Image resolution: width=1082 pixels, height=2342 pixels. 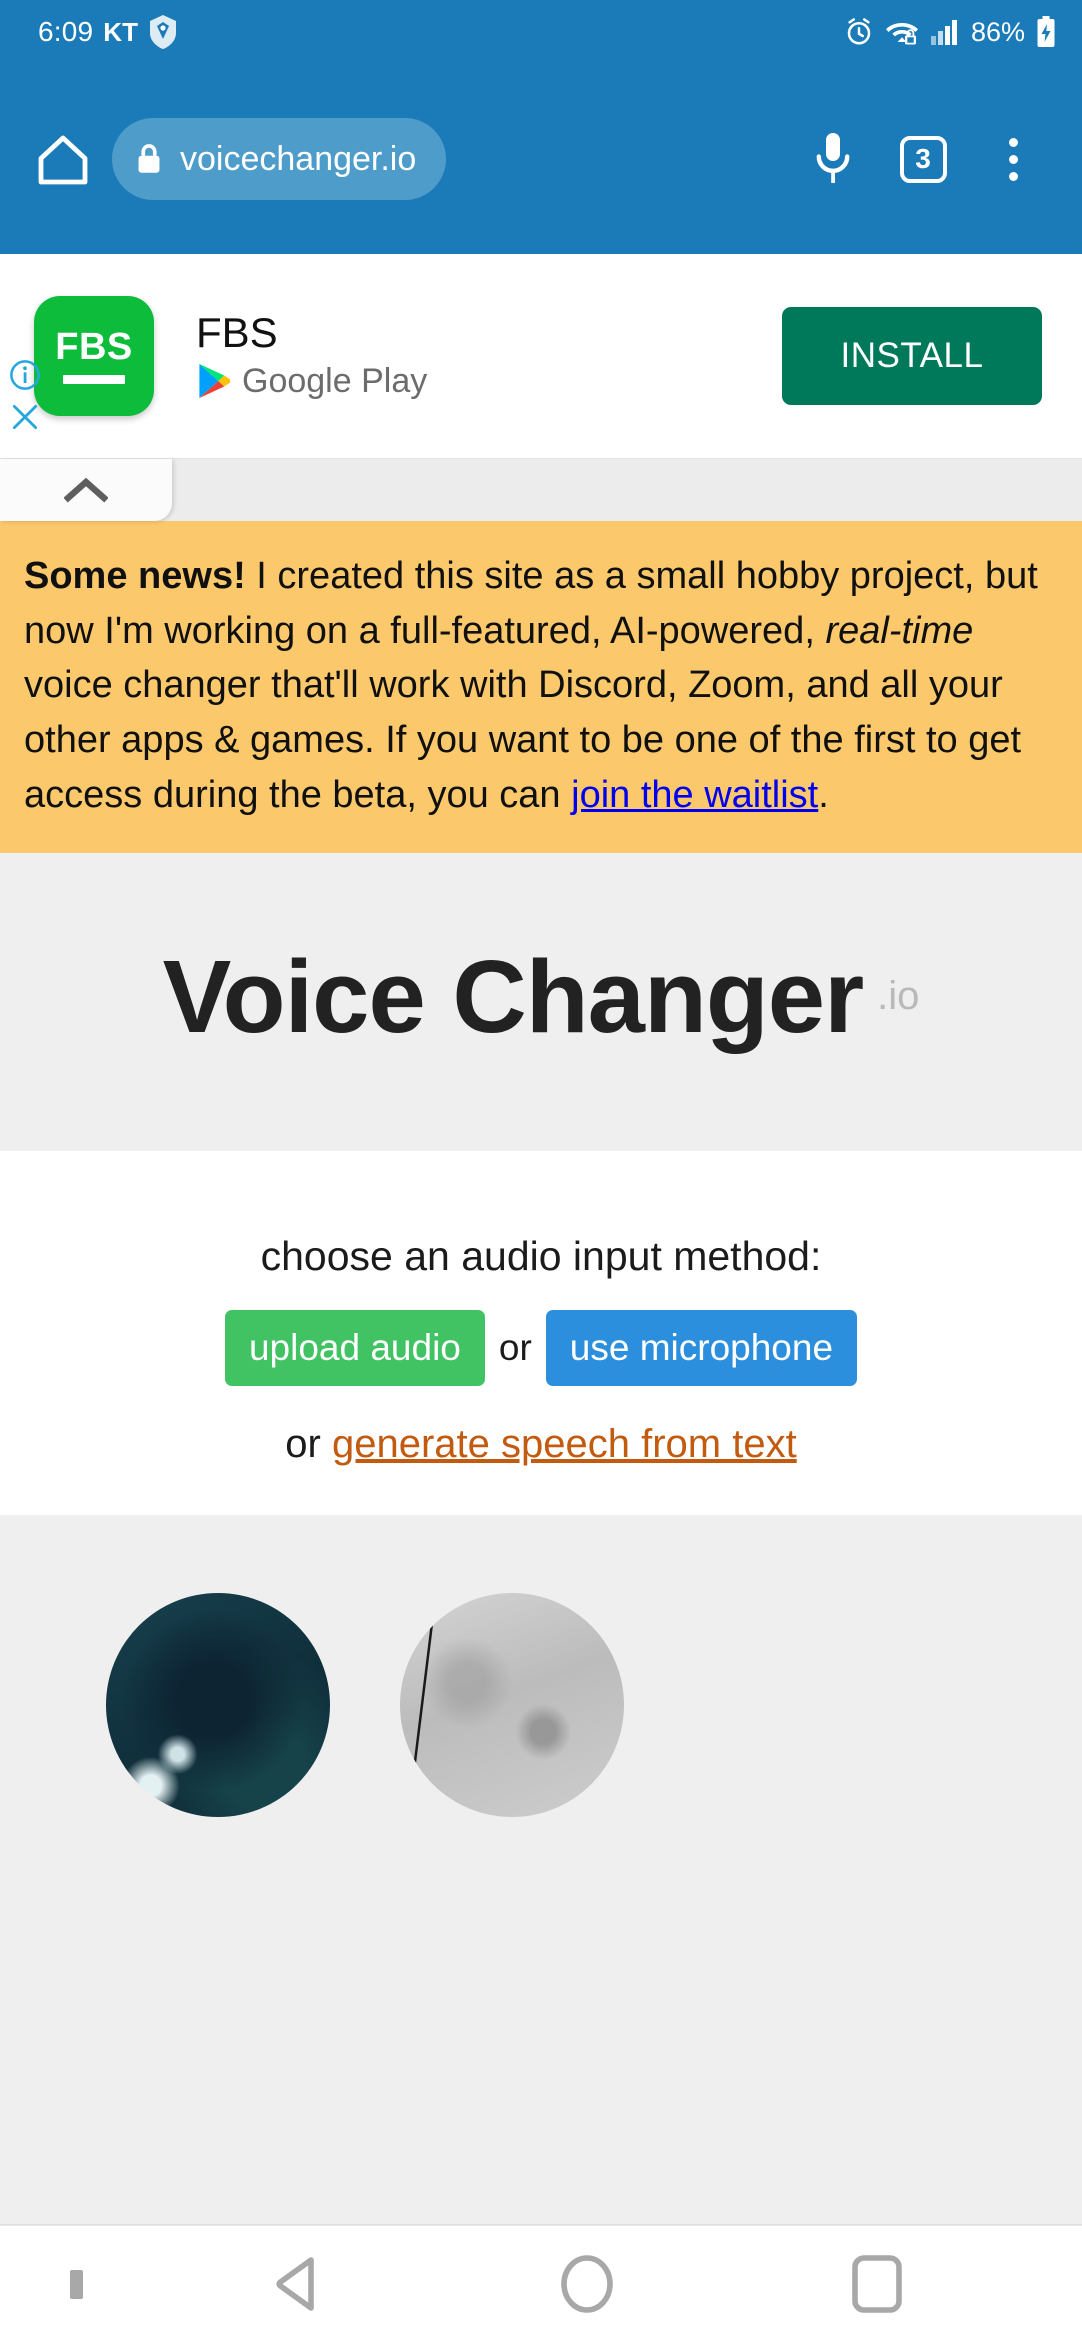 What do you see at coordinates (515, 1347) in the screenshot?
I see `chooser-or-label: or` at bounding box center [515, 1347].